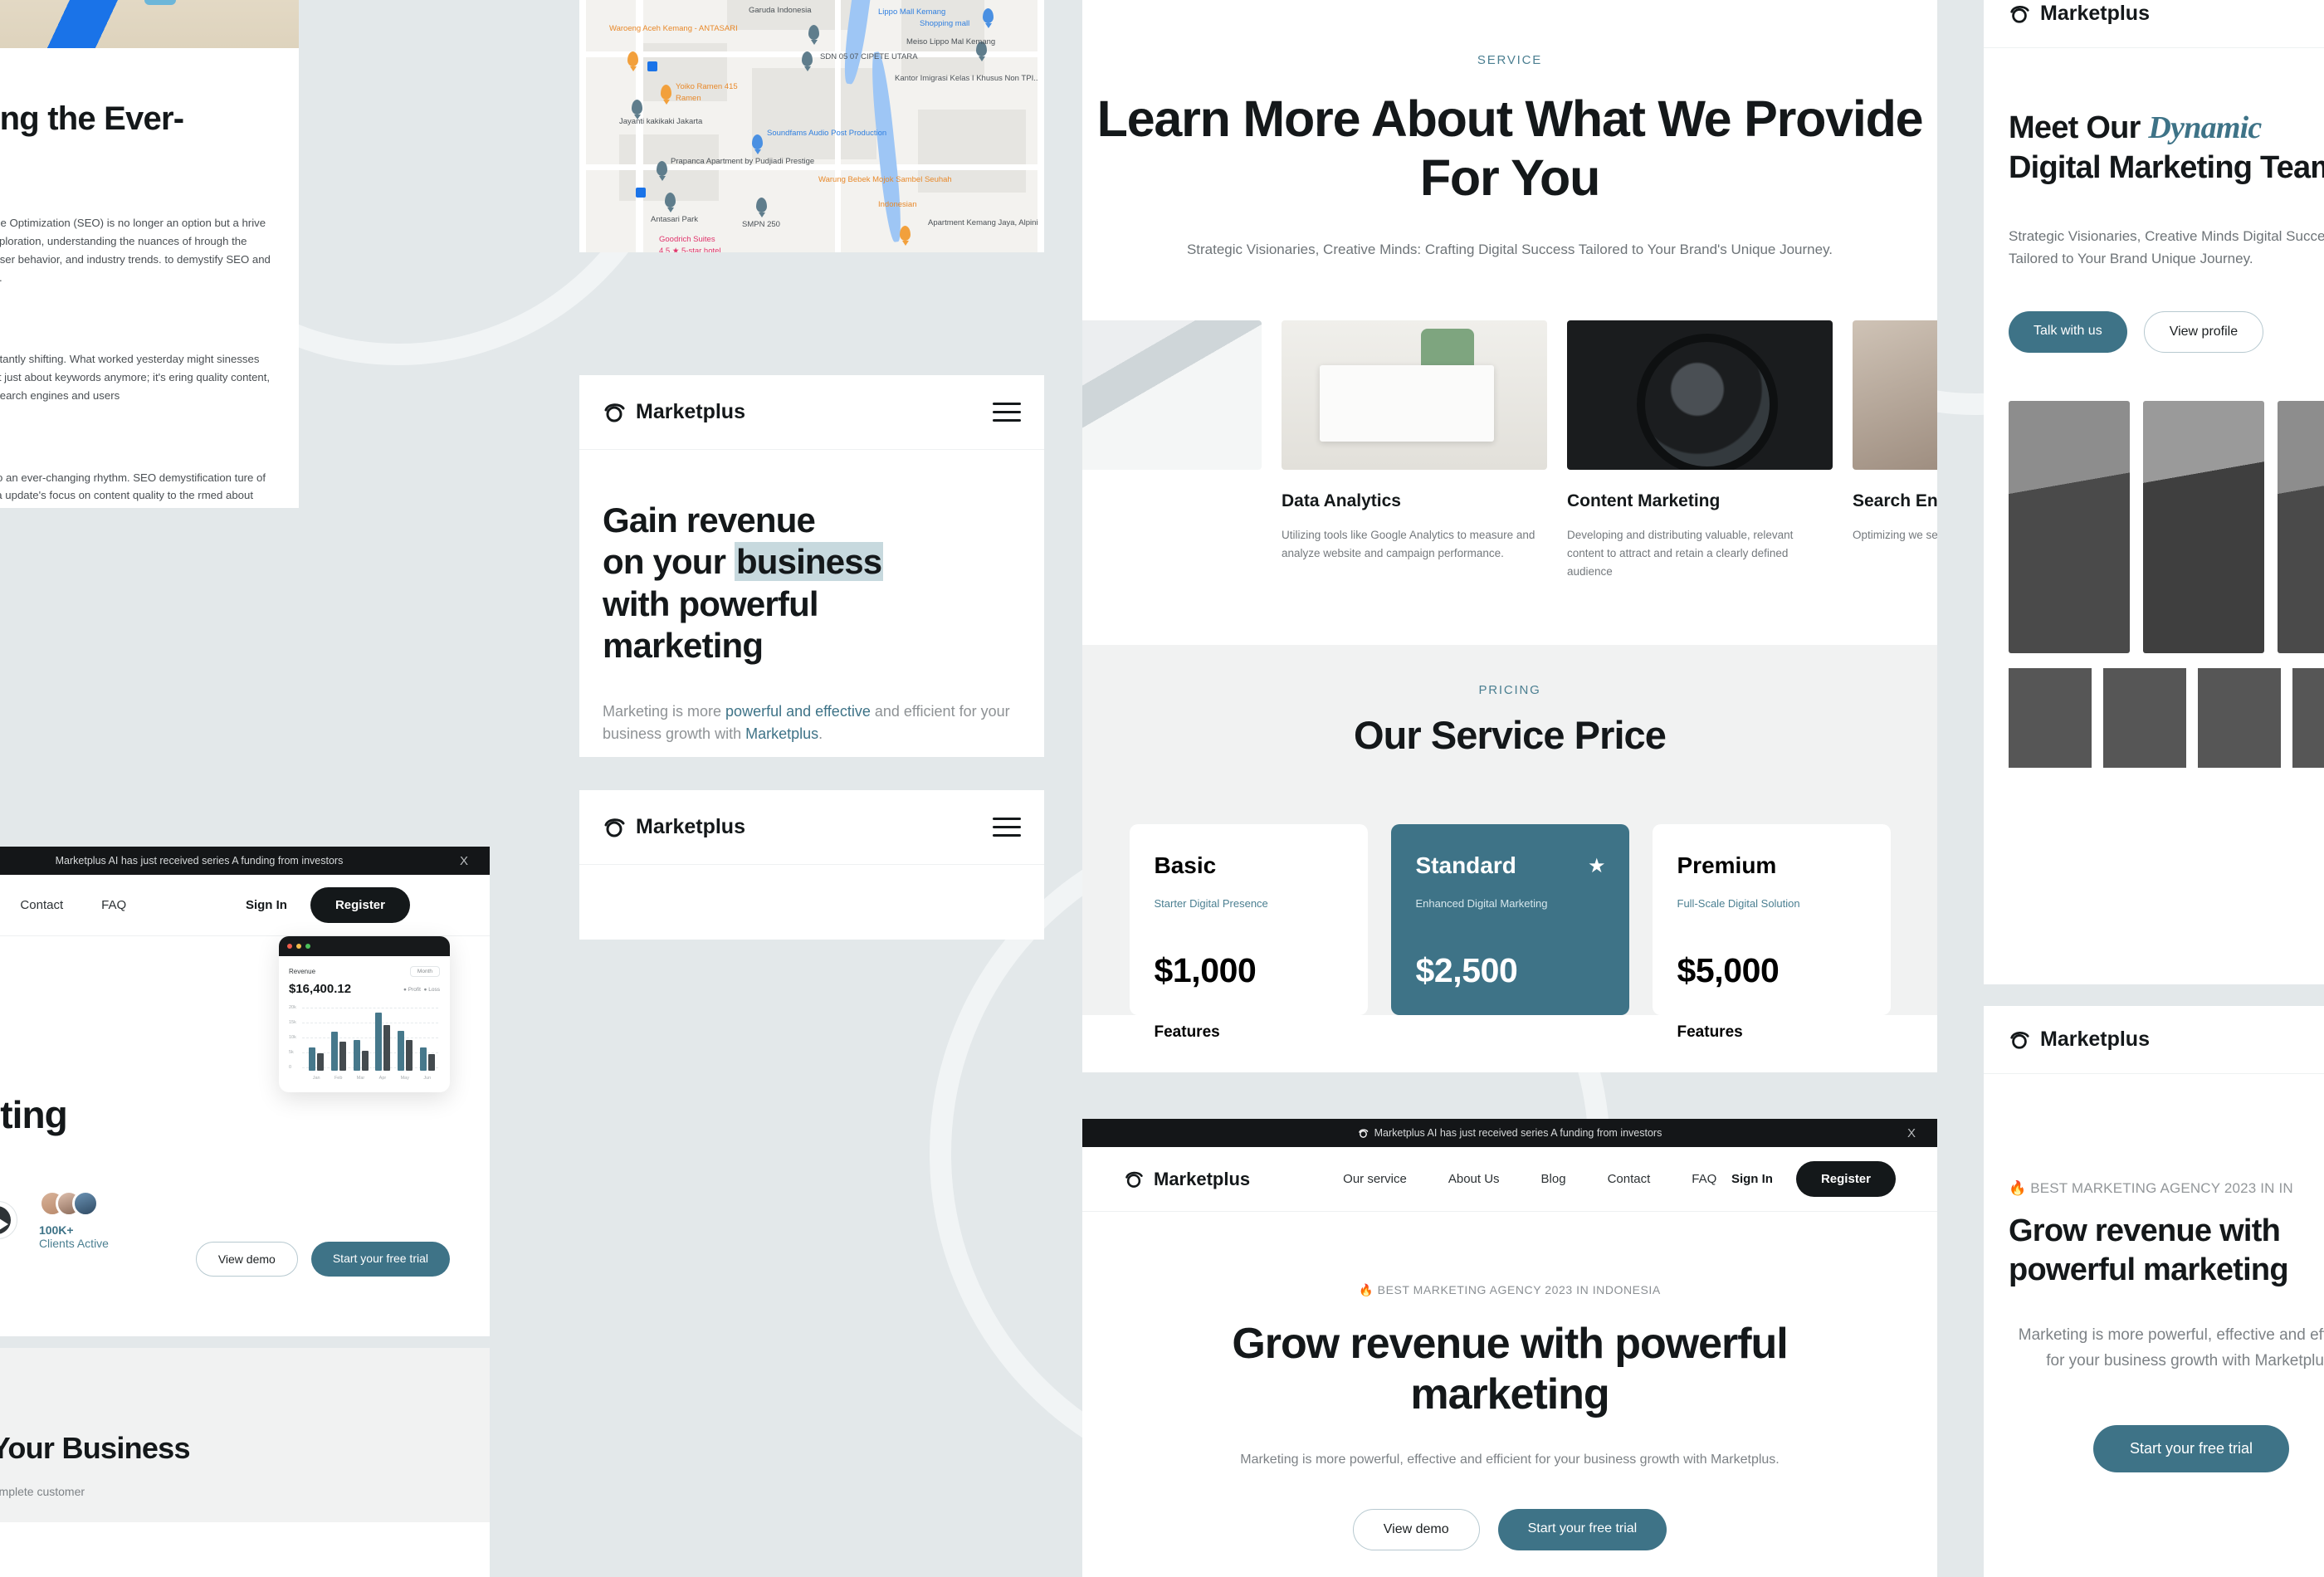 The width and height of the screenshot is (2324, 1577). I want to click on play-icon, so click(5, 1220).